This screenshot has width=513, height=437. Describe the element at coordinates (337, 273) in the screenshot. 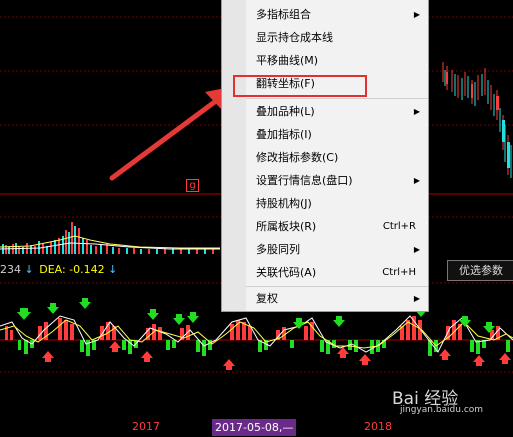

I see `menu-item-related-codes: 关联代码(A) Ctrl+H` at that location.